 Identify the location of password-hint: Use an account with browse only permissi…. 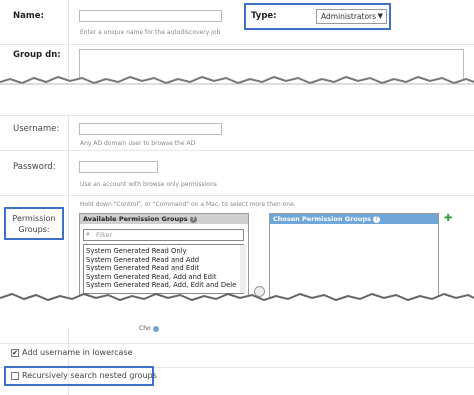
(148, 184).